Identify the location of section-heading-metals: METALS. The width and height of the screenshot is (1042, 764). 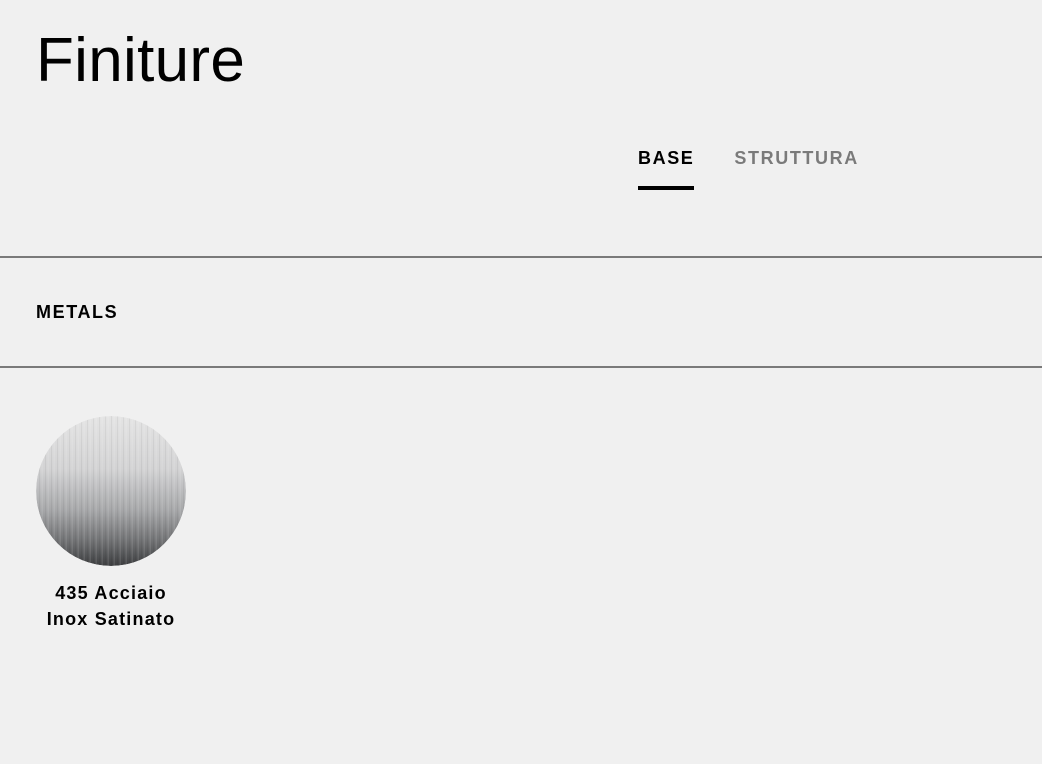
(77, 312).